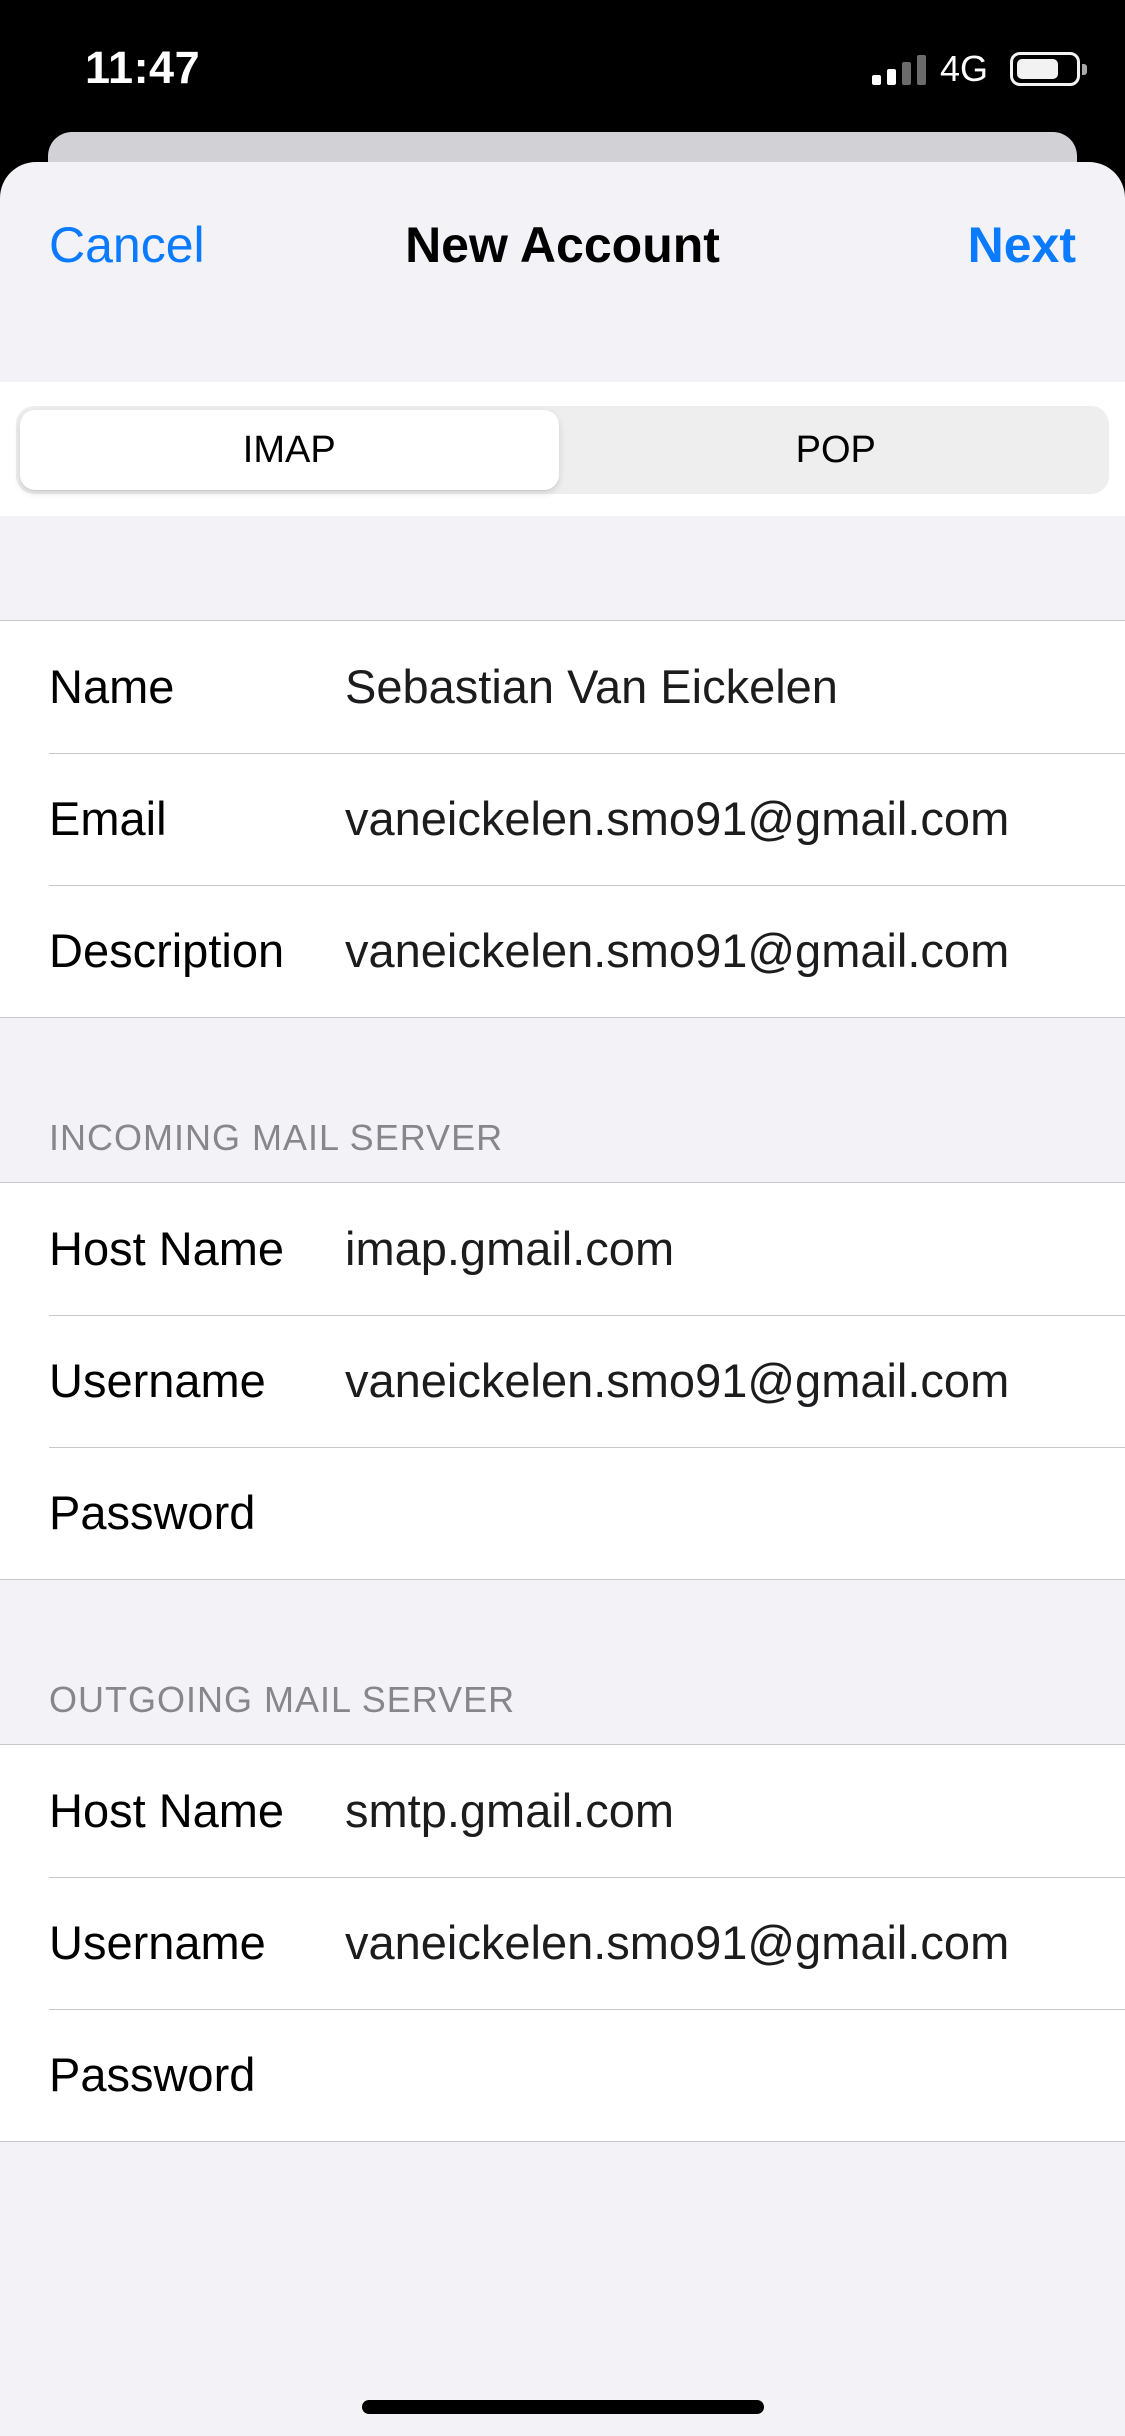  What do you see at coordinates (563, 2407) in the screenshot?
I see `home-indicator` at bounding box center [563, 2407].